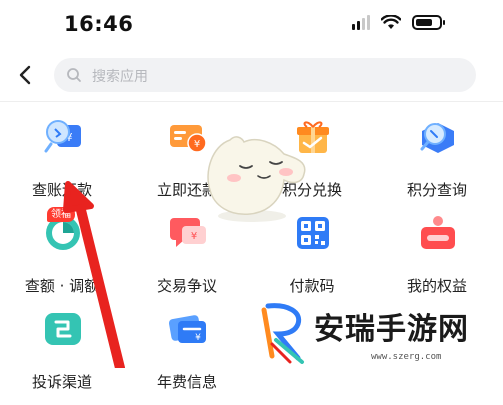 Image resolution: width=503 pixels, height=405 pixels. Describe the element at coordinates (62, 165) in the screenshot. I see `grid-item-bill-check: ¥ 查账还款` at that location.